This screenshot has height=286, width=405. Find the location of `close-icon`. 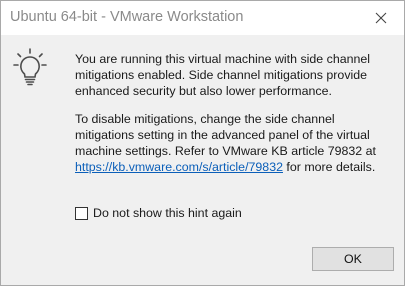

close-icon is located at coordinates (381, 17).